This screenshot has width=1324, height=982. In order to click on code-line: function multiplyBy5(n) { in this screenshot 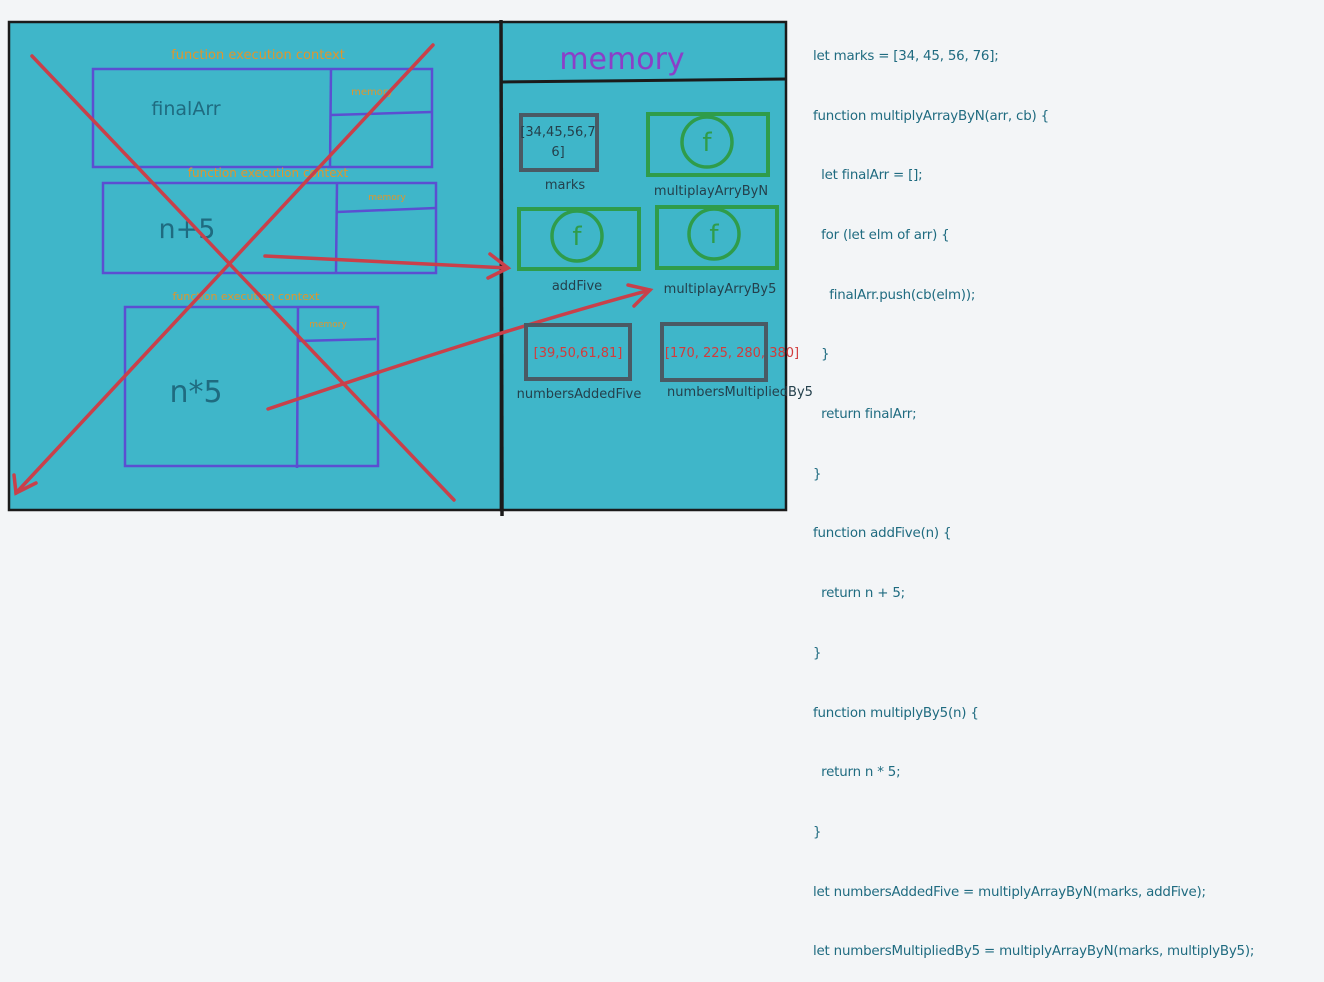, I will do `click(896, 713)`.